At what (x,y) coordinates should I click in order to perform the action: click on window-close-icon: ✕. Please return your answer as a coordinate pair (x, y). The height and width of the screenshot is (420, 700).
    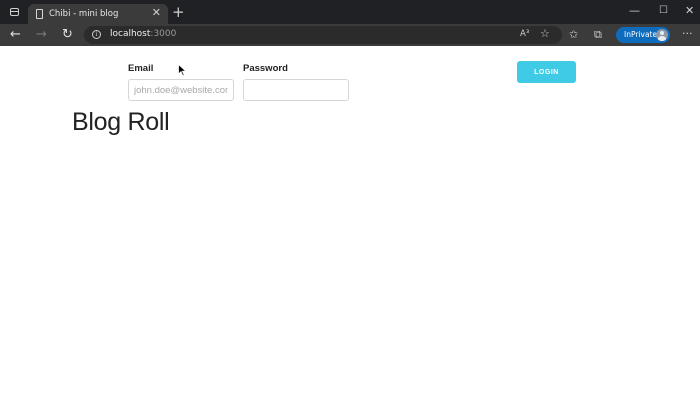
    Looking at the image, I should click on (689, 11).